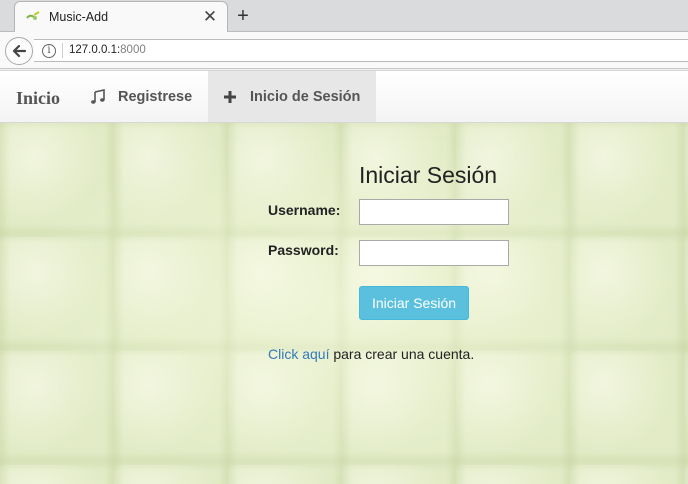 The image size is (688, 484). Describe the element at coordinates (414, 303) in the screenshot. I see `login-submit-button: Iniciar Sesión` at that location.